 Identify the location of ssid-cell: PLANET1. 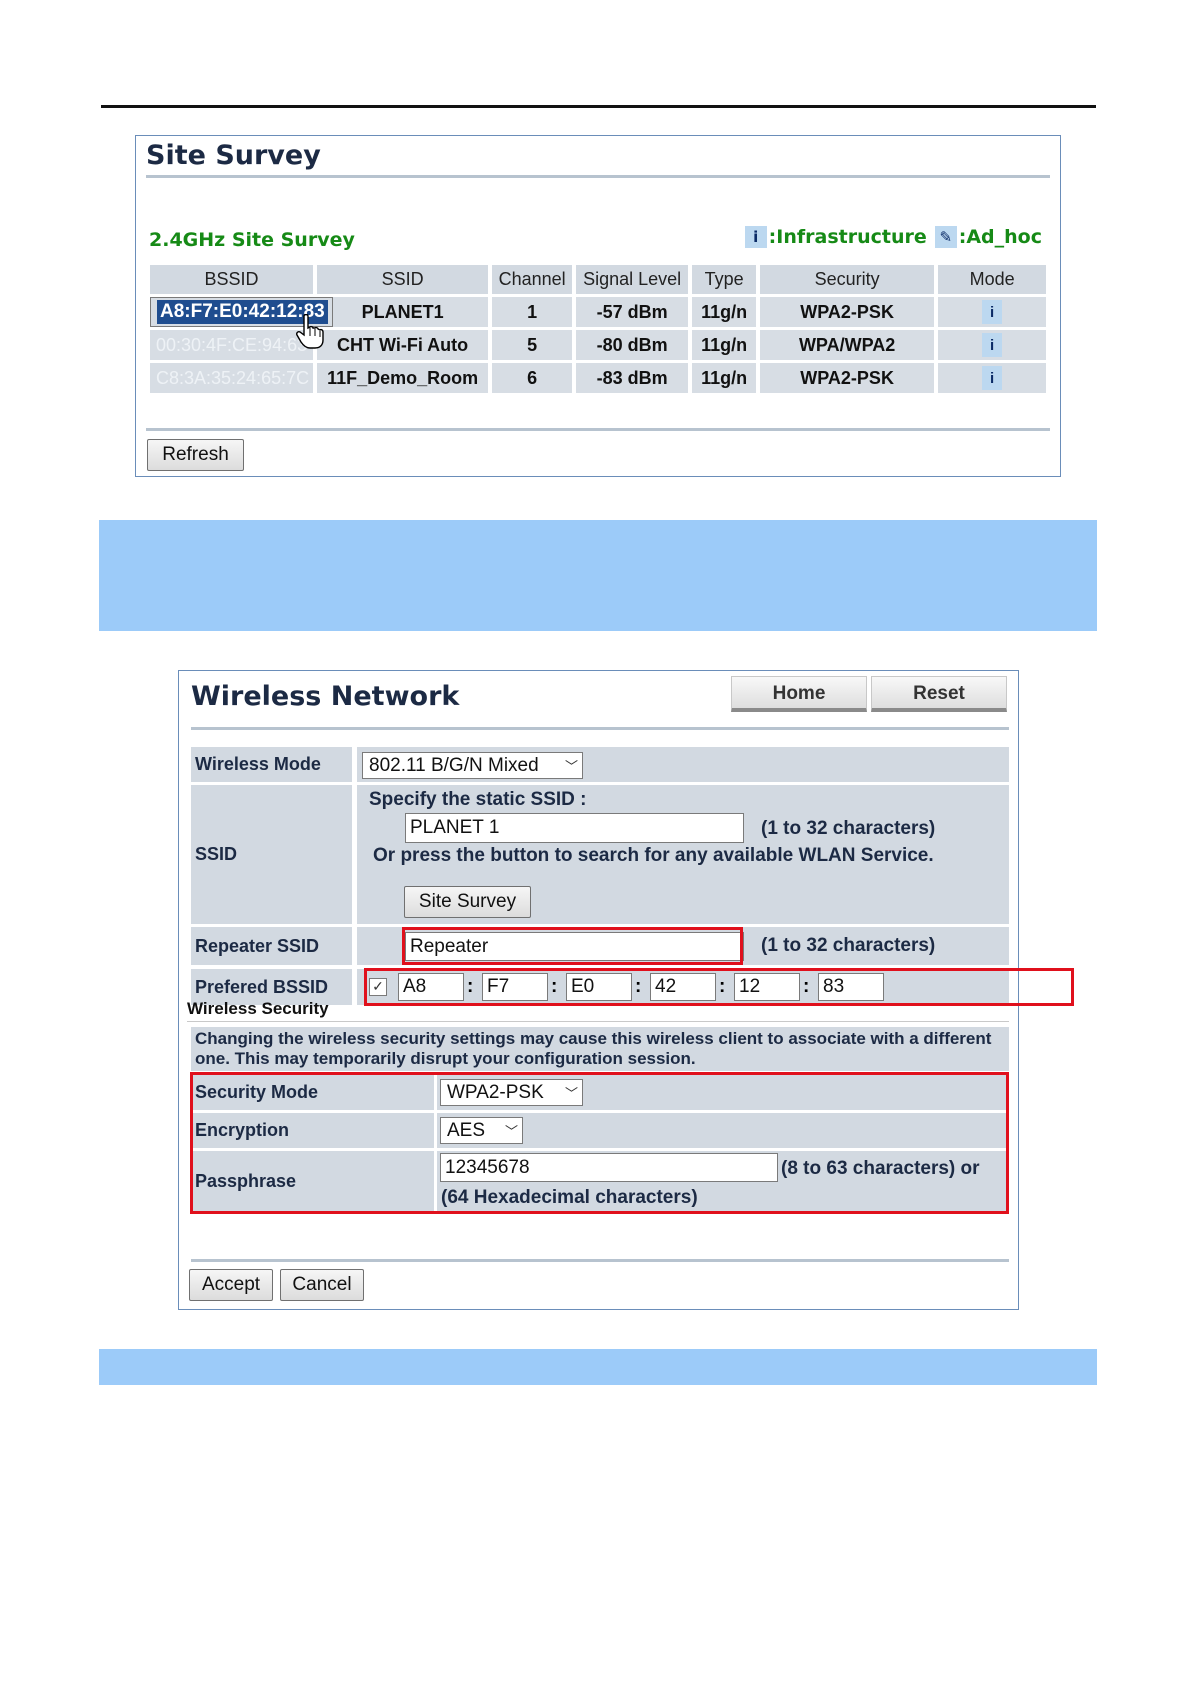
(403, 312).